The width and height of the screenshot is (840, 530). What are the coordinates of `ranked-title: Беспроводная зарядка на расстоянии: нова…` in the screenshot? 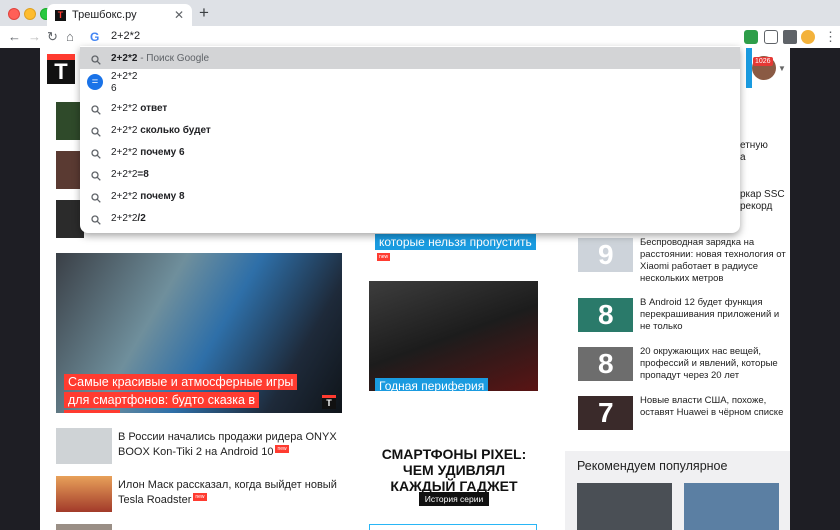 It's located at (713, 260).